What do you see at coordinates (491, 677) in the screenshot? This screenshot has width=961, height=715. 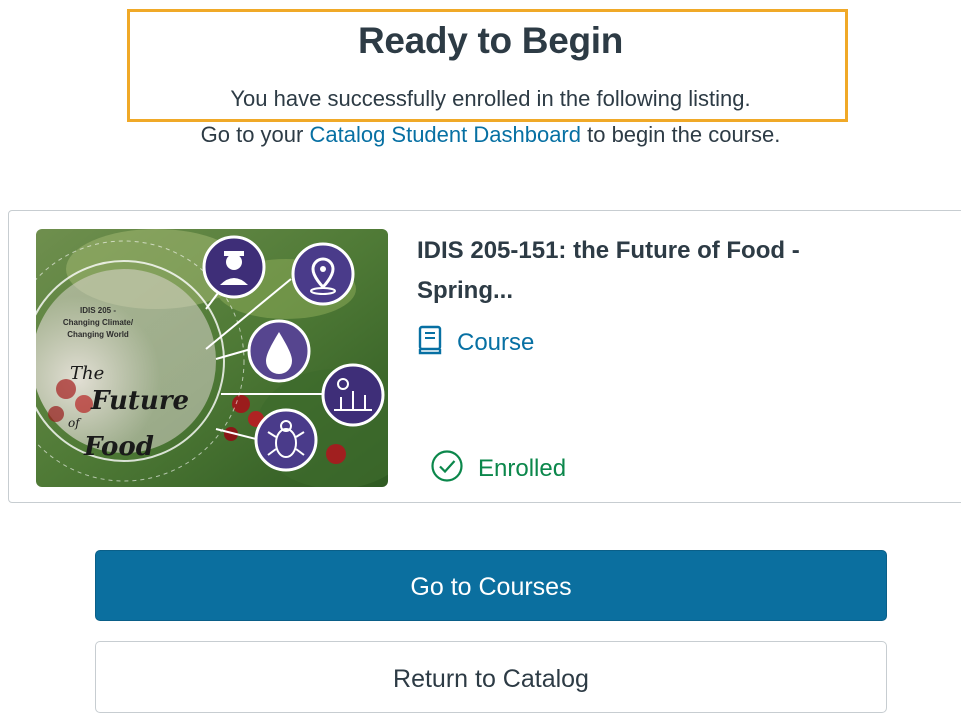 I see `return-to-catalog-button: Return to Catalog` at bounding box center [491, 677].